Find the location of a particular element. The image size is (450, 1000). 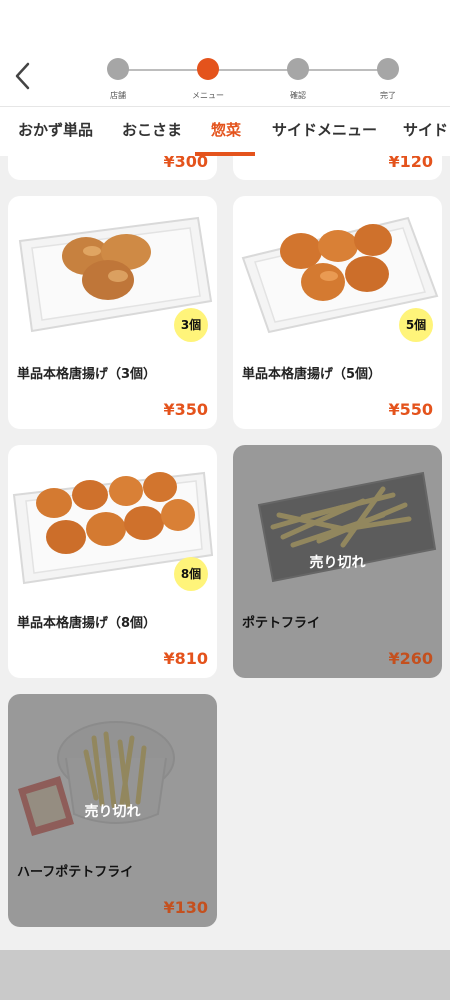

step-label: メニュー is located at coordinates (208, 95).